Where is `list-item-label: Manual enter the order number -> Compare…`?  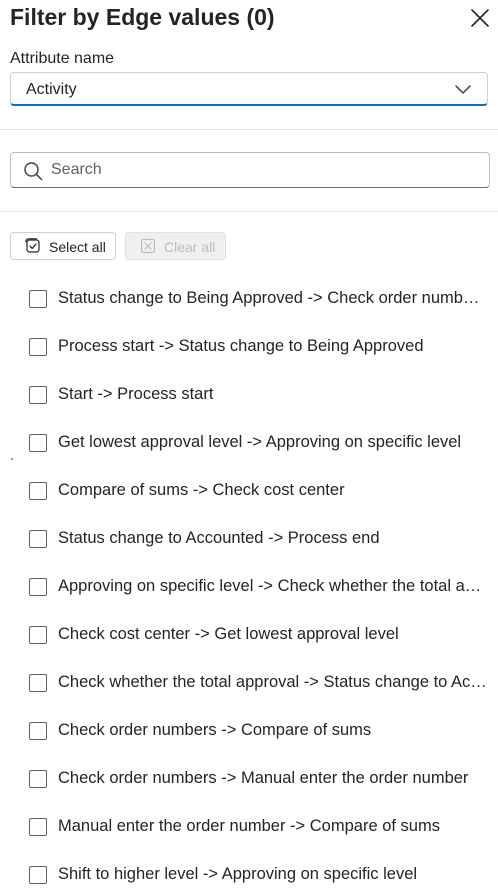
list-item-label: Manual enter the order number -> Compare… is located at coordinates (249, 826).